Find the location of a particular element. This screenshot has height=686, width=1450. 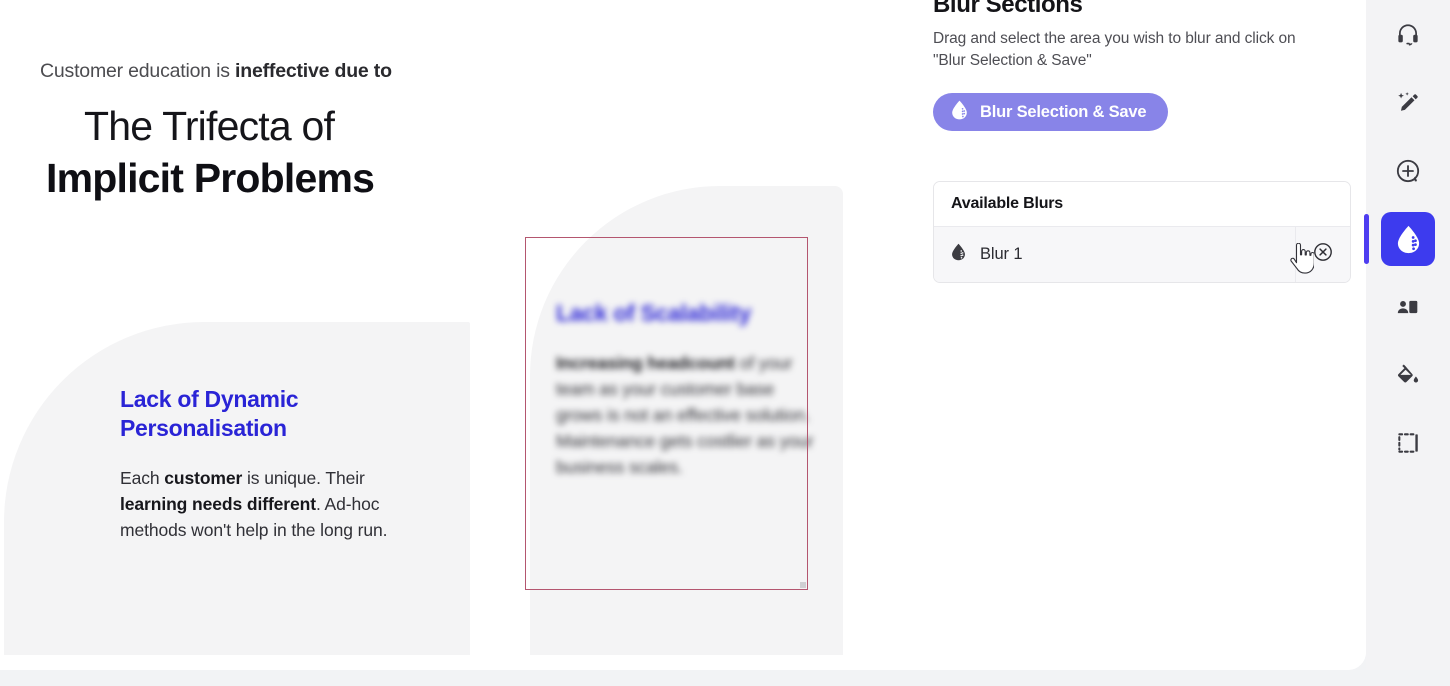

tool-fill-color is located at coordinates (1408, 375).